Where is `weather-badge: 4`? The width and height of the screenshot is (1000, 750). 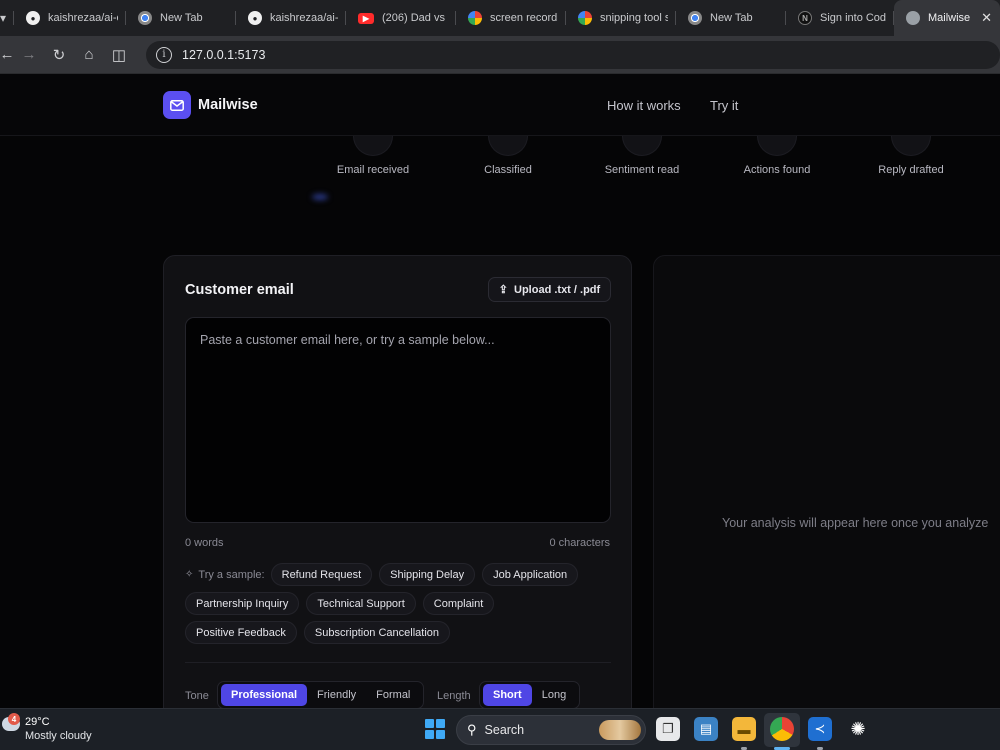 weather-badge: 4 is located at coordinates (14, 719).